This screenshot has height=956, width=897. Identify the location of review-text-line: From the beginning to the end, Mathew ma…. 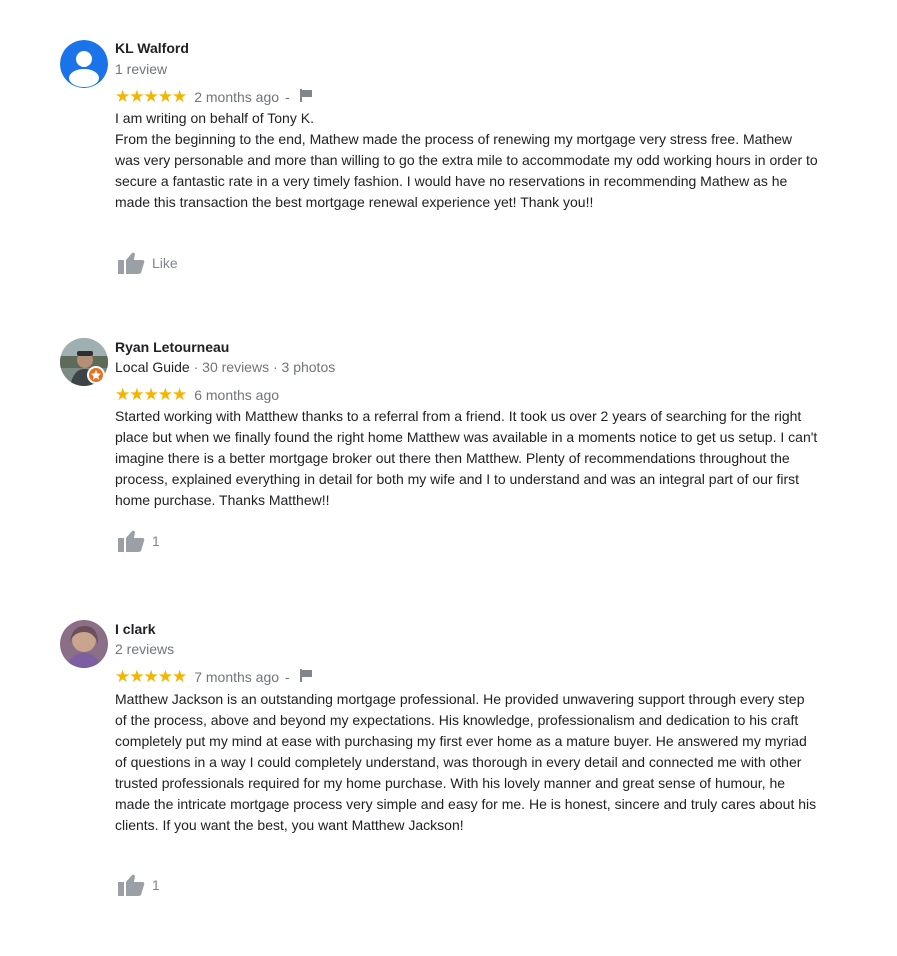
(466, 170).